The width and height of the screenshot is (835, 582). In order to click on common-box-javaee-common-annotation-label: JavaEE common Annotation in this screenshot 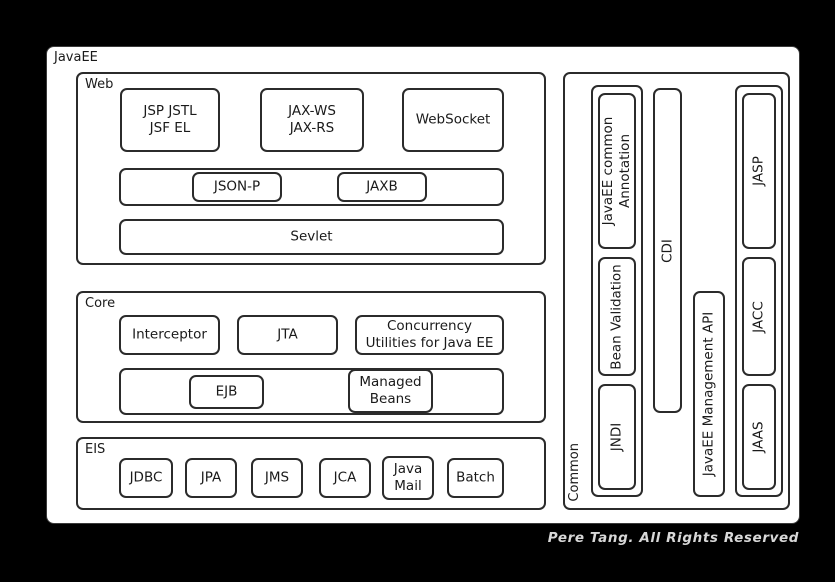, I will do `click(616, 171)`.